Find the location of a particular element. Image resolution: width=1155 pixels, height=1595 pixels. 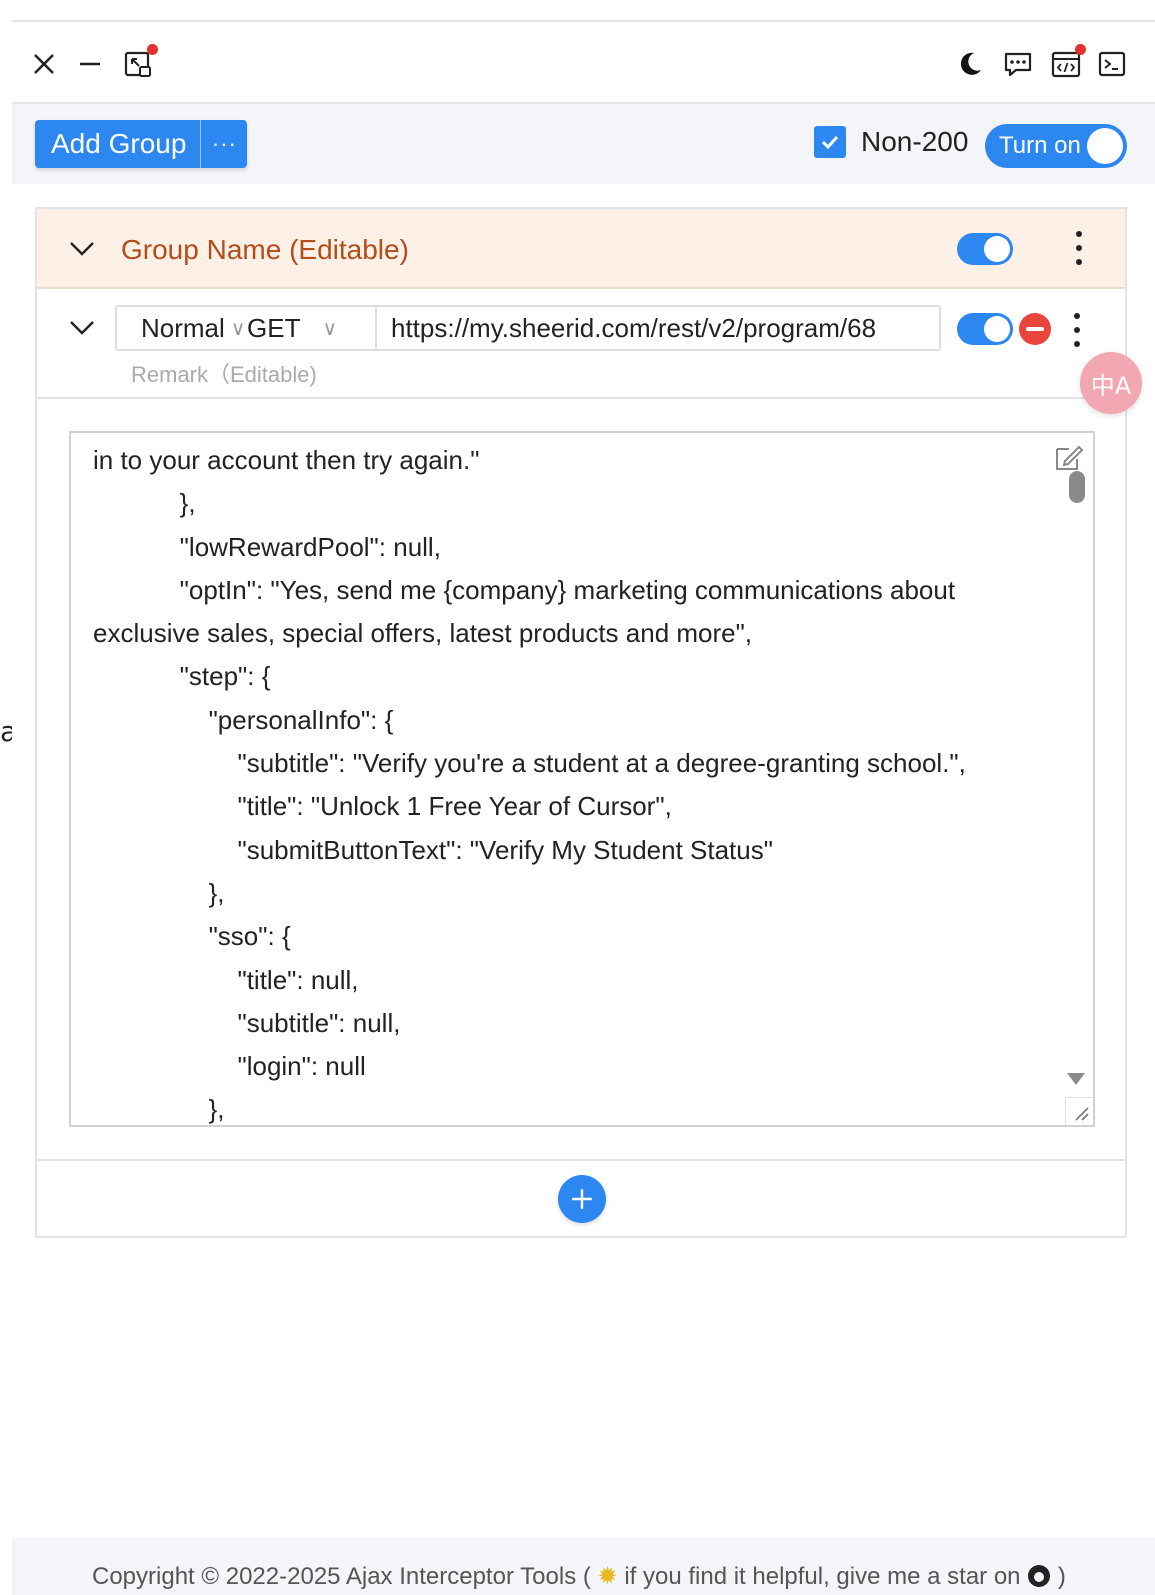

non200-checkbox is located at coordinates (830, 142).